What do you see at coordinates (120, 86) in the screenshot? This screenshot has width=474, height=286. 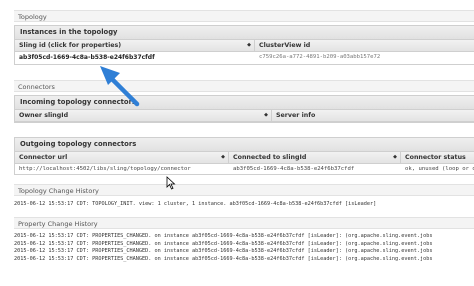 I see `annotation-arrow-icon` at bounding box center [120, 86].